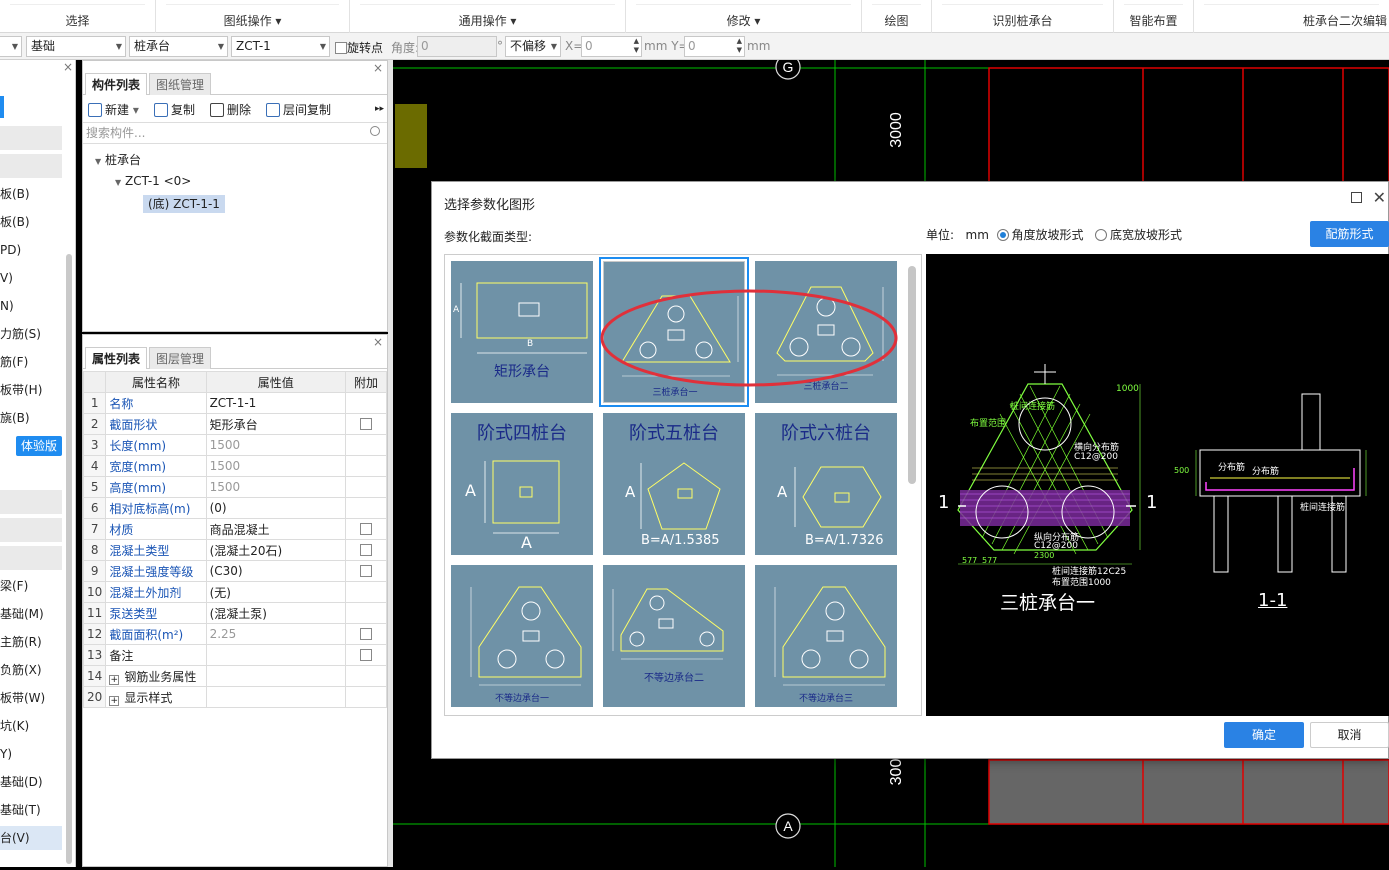 Image resolution: width=1389 pixels, height=870 pixels. Describe the element at coordinates (275, 571) in the screenshot. I see `prop-value: (C30)` at that location.